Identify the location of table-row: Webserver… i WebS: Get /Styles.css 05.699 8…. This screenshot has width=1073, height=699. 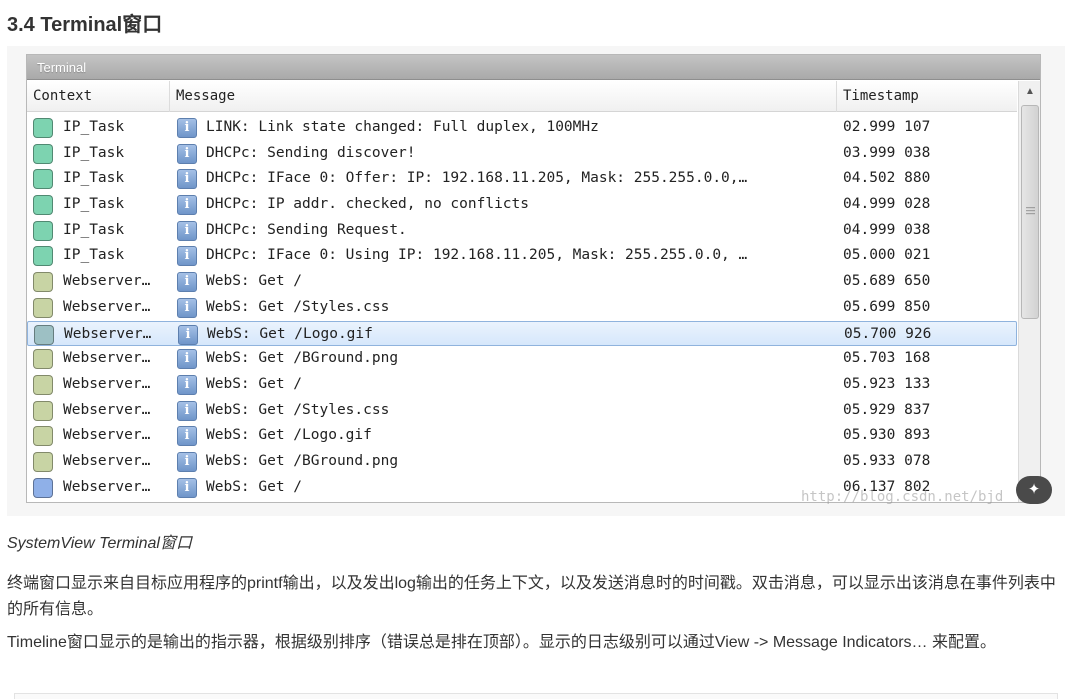
(522, 308).